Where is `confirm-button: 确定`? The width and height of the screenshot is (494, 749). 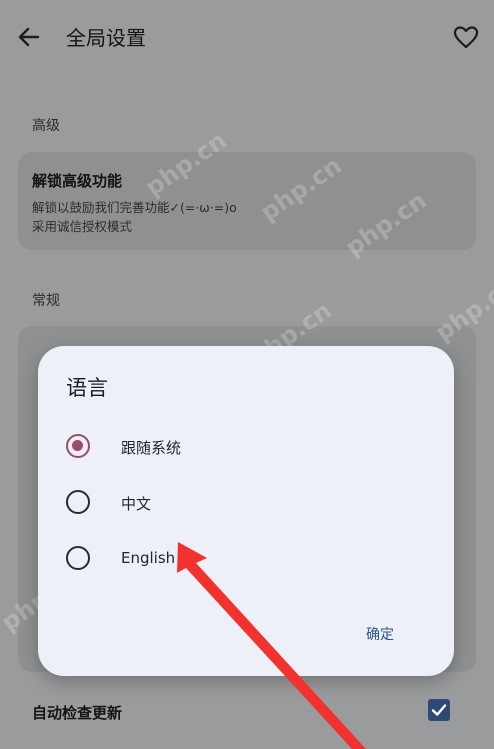
confirm-button: 确定 is located at coordinates (380, 634).